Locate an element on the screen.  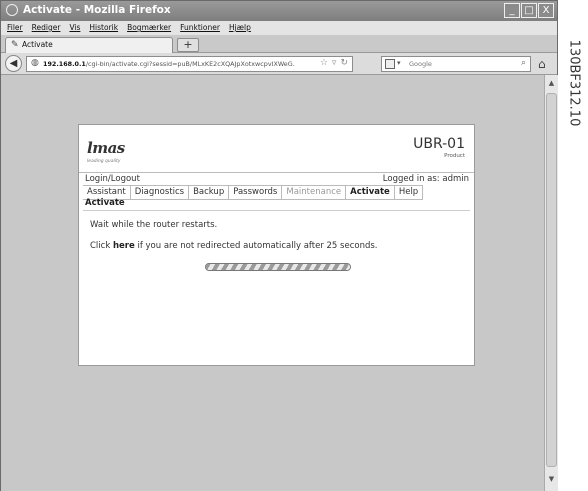
url-host: 192.168.0.1 is located at coordinates (64, 64).